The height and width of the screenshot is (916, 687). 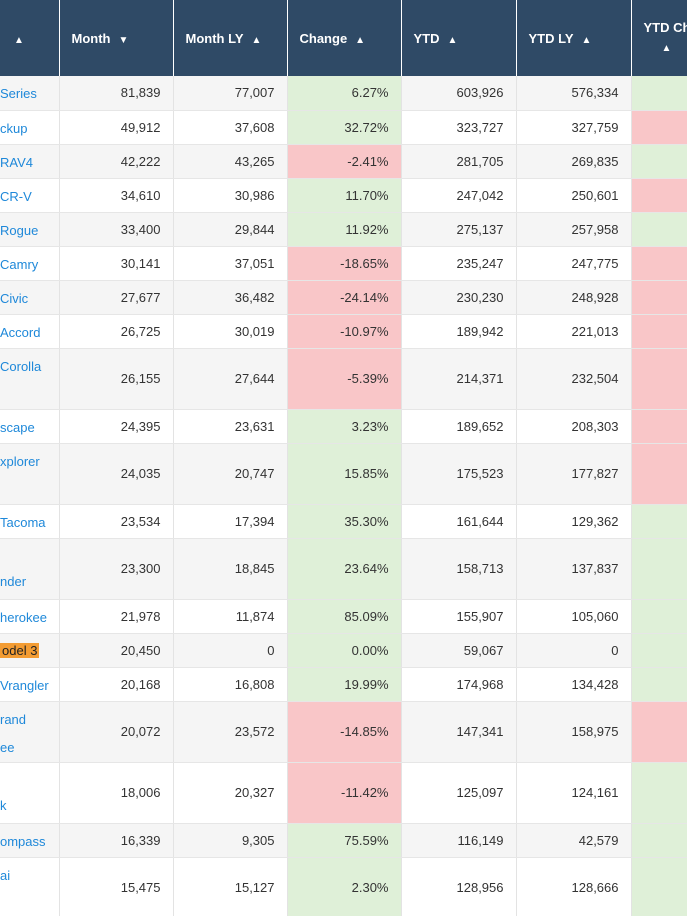 I want to click on cell-change: -5.39%, so click(x=344, y=379).